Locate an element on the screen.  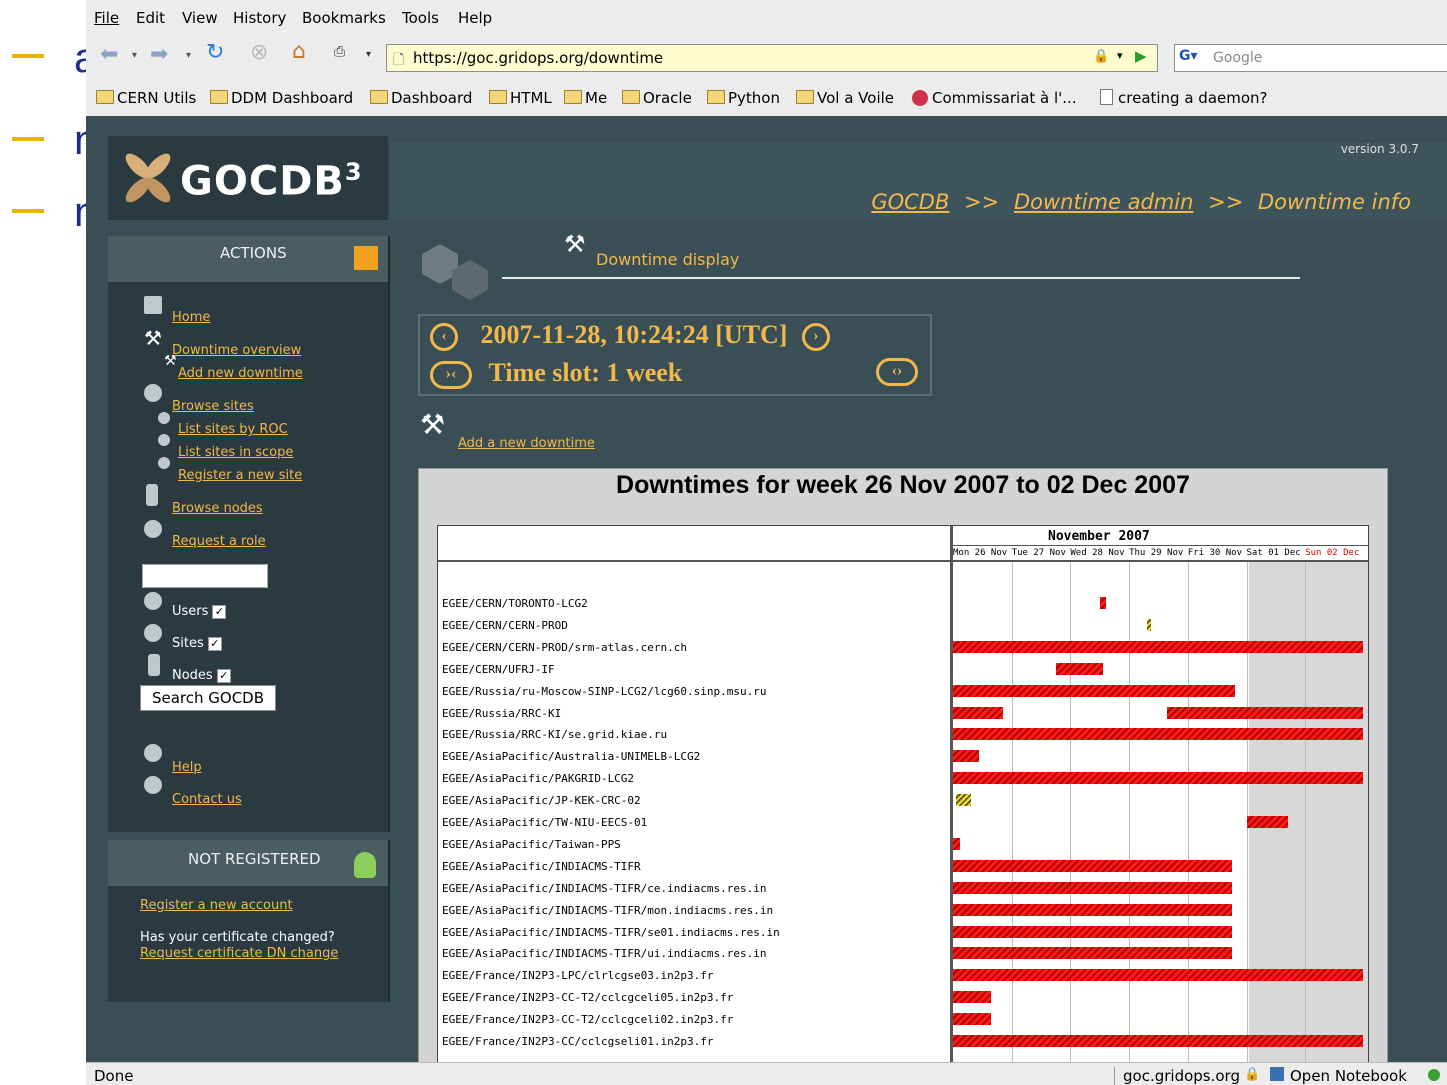
menu-history: History is located at coordinates (259, 18).